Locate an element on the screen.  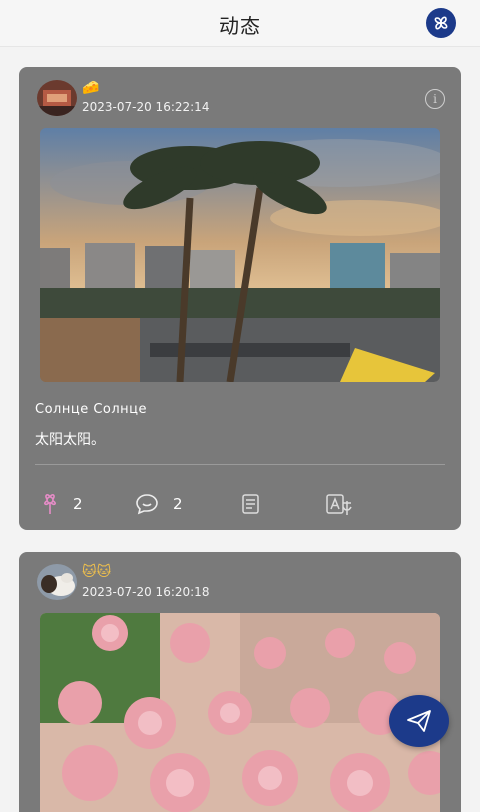
user-badge: 🐱🐱 is located at coordinates (97, 572).